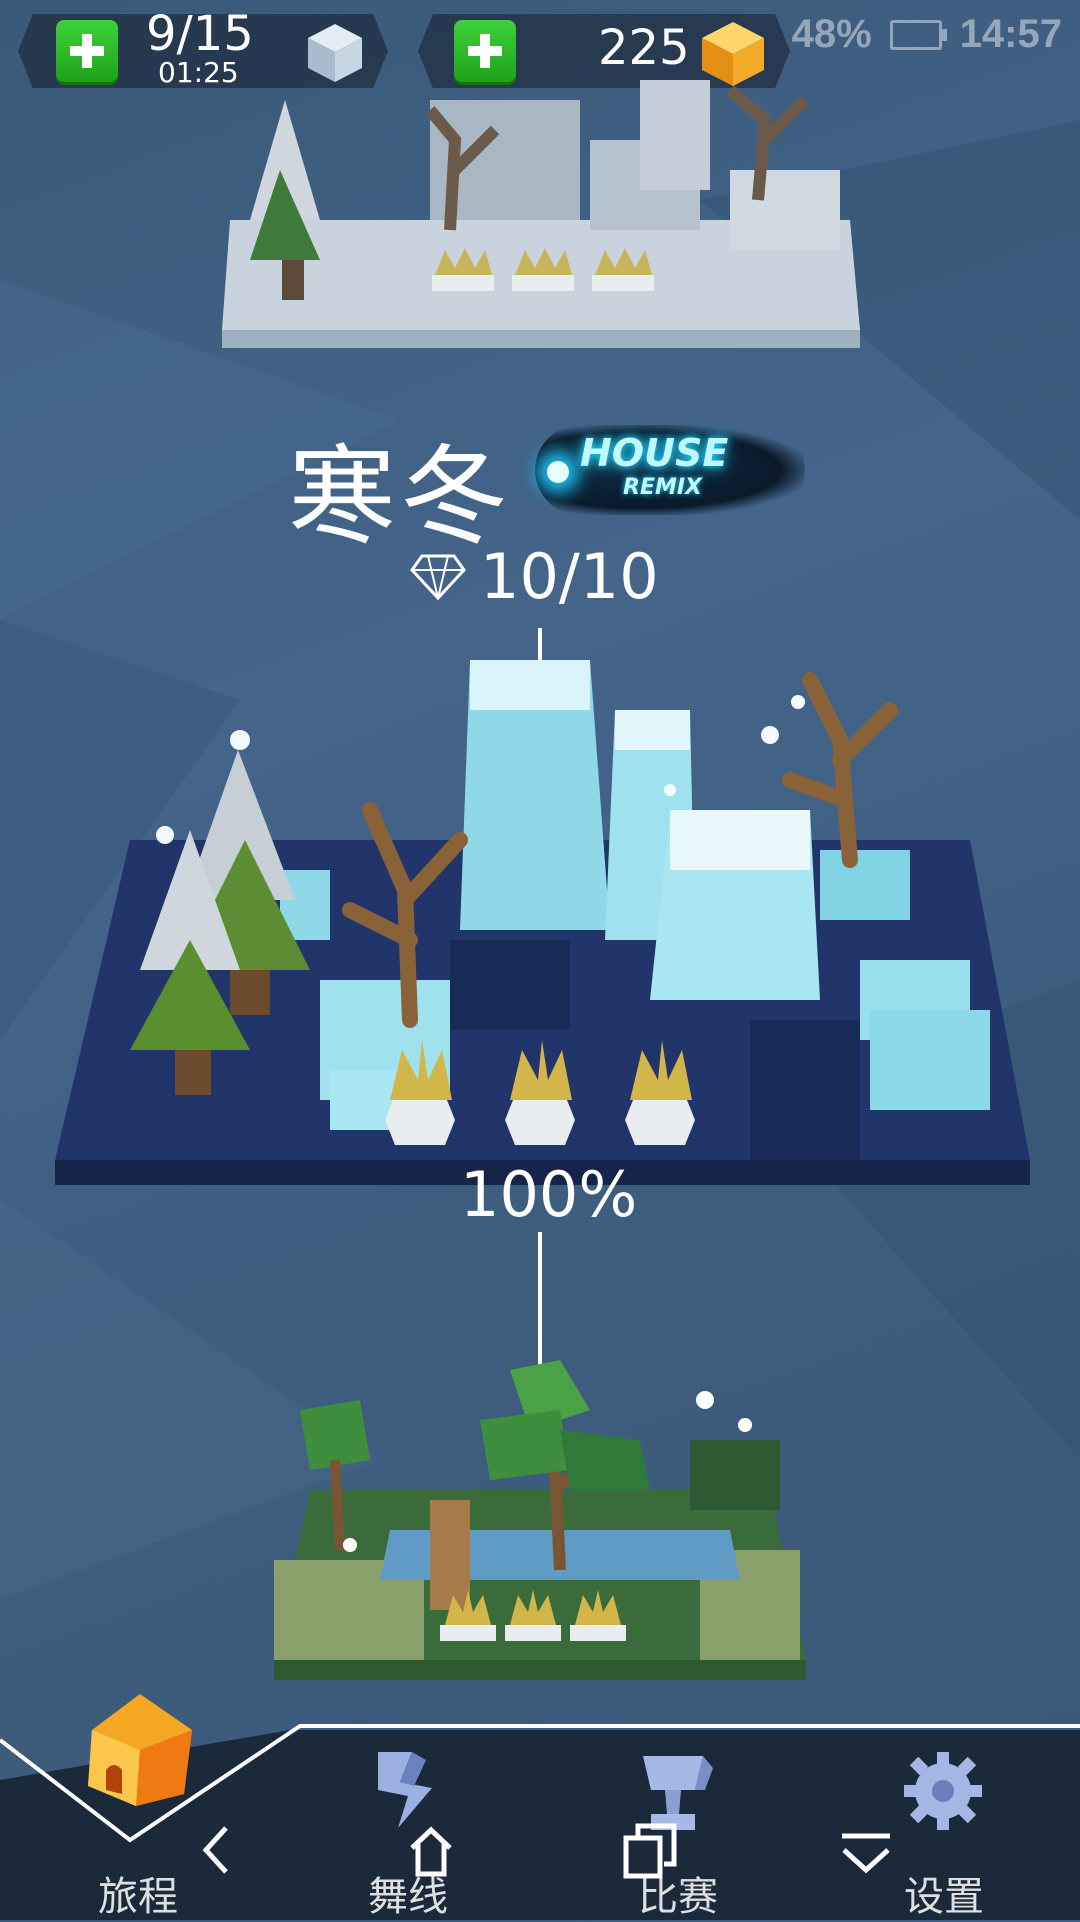 The width and height of the screenshot is (1080, 1922). I want to click on home-key-icon, so click(431, 1850).